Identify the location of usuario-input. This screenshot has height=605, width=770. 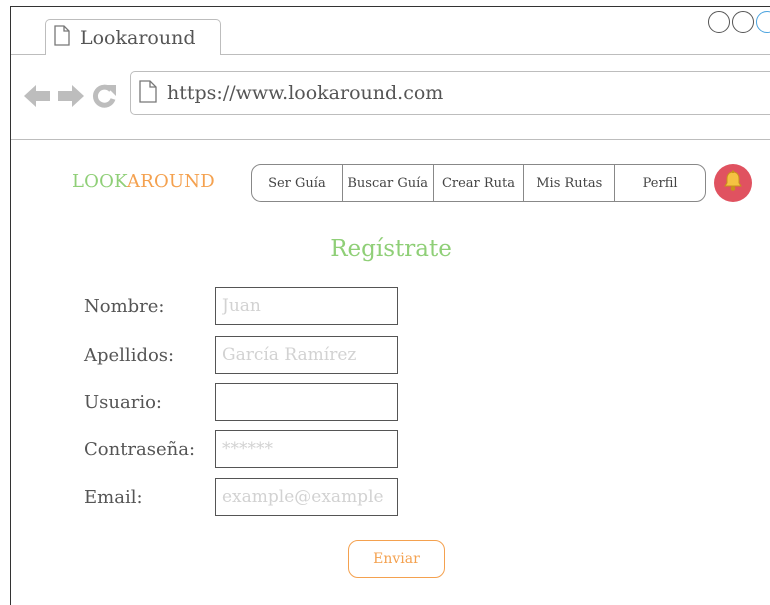
(306, 402).